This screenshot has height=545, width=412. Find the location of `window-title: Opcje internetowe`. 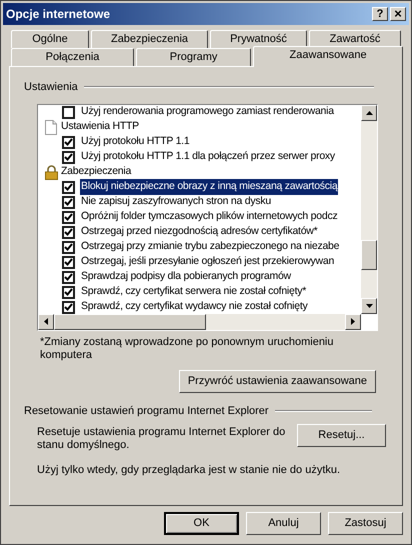

window-title: Opcje internetowe is located at coordinates (58, 14).